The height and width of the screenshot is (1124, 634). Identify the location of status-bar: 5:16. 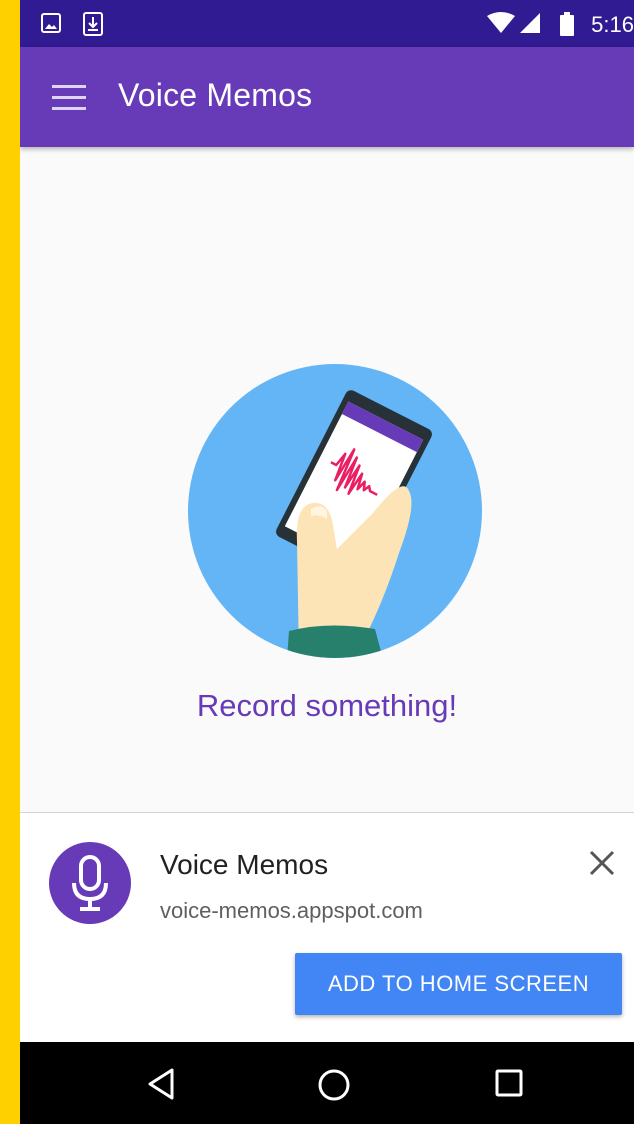
(327, 23).